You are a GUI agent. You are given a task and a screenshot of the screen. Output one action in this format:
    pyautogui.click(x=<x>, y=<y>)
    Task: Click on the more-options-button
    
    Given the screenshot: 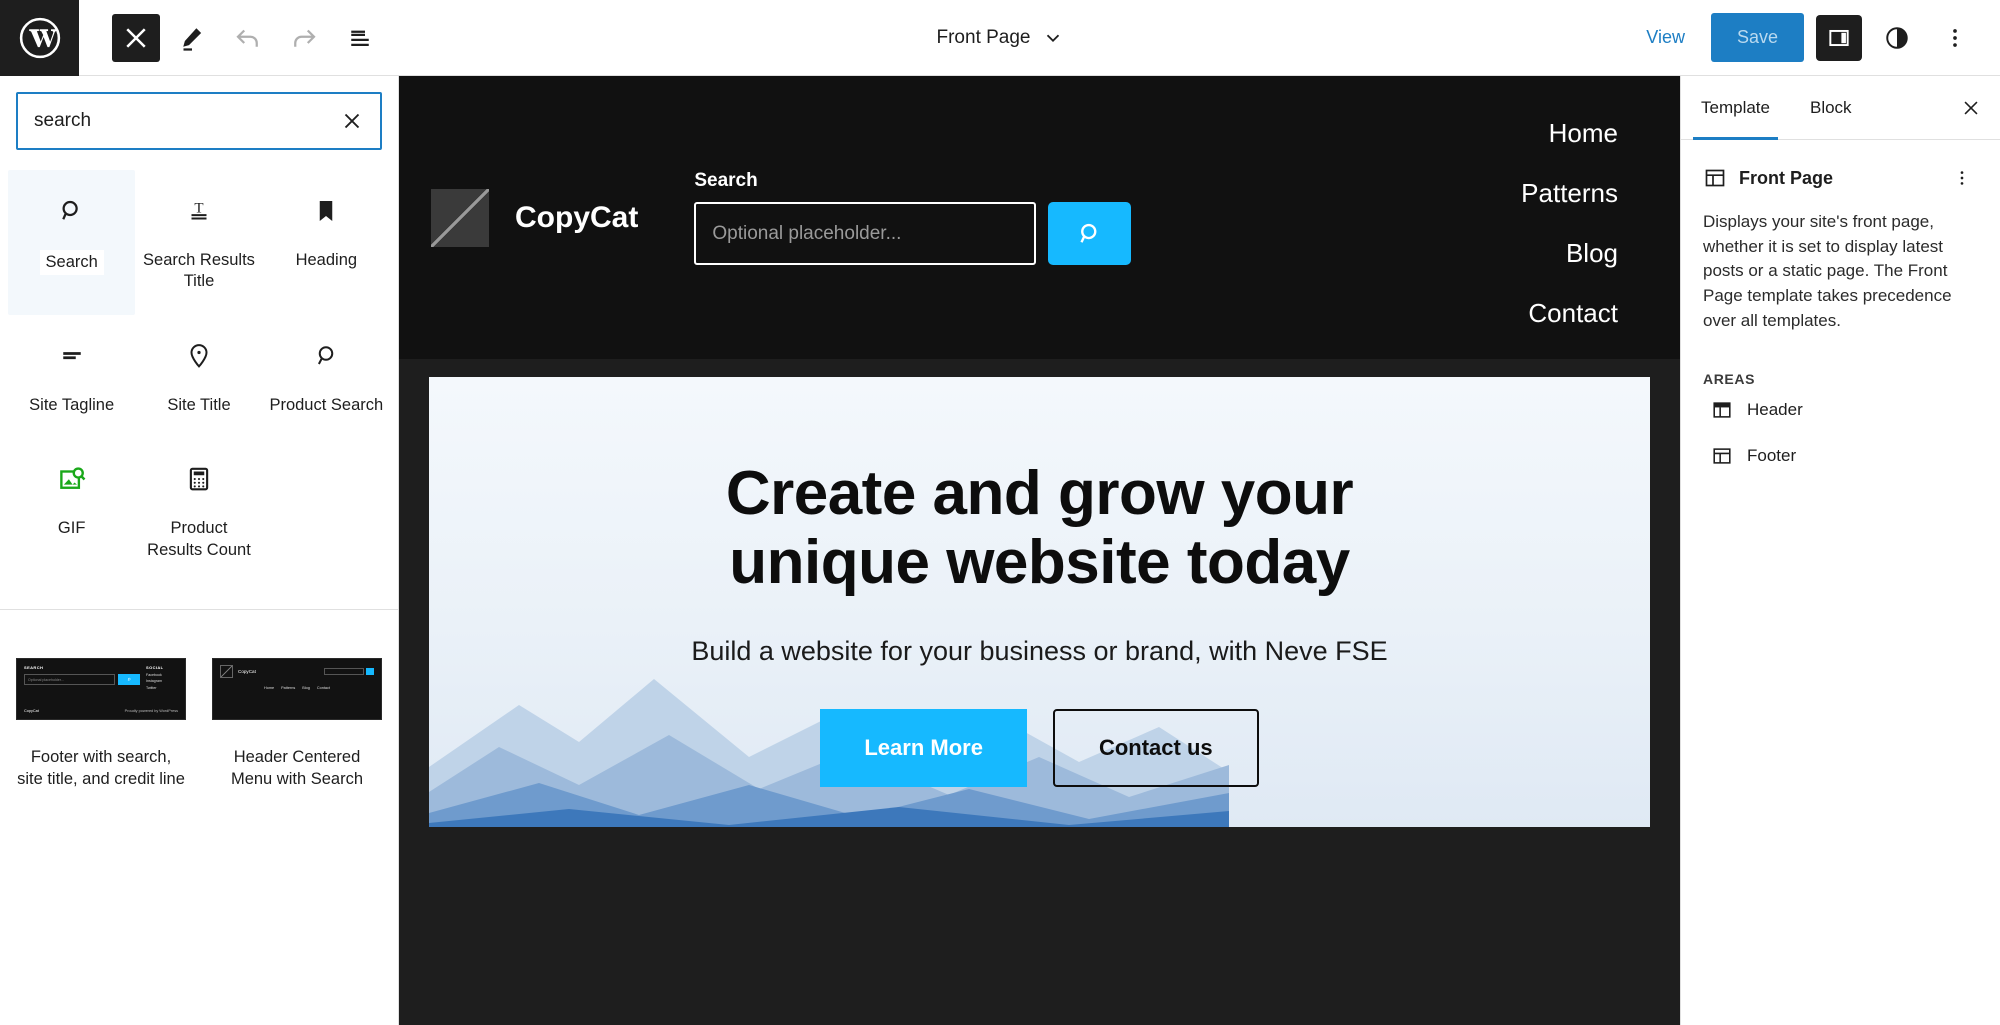 What is the action you would take?
    pyautogui.click(x=1955, y=38)
    